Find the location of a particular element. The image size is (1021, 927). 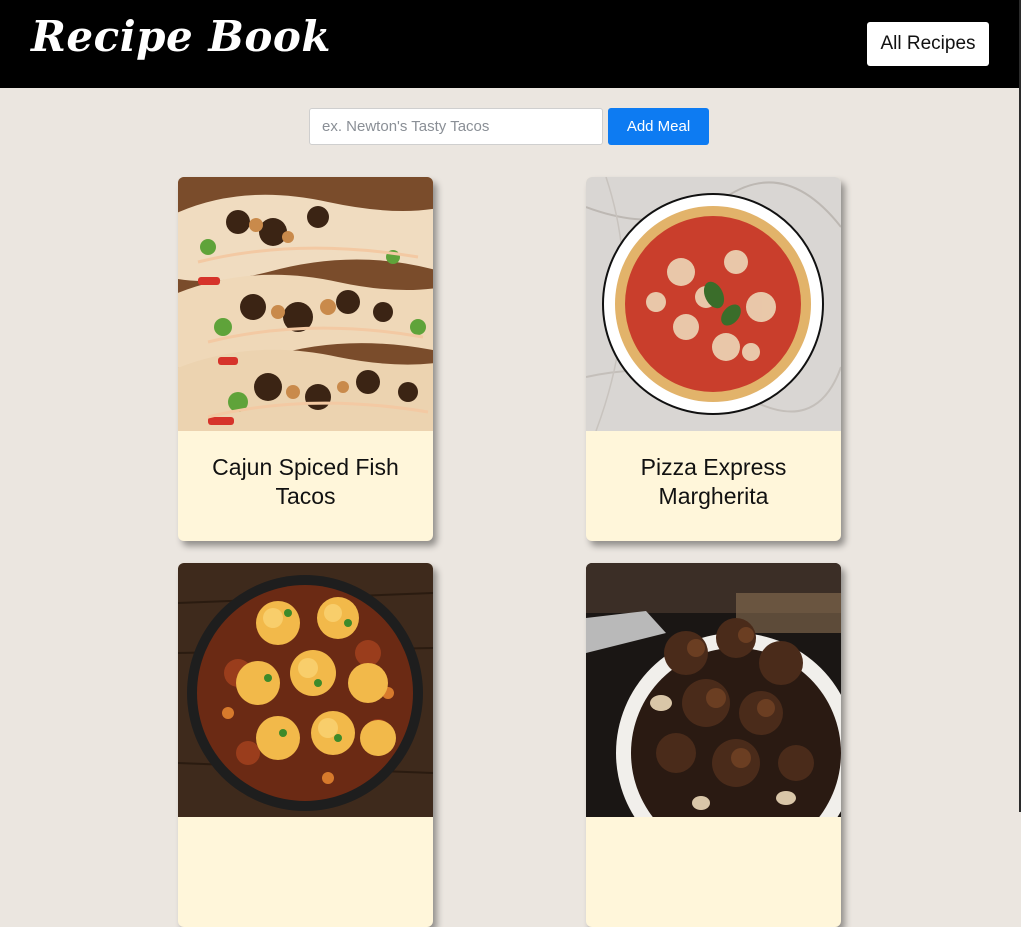

recipe-title: Pizza Express Margherita is located at coordinates (713, 481).